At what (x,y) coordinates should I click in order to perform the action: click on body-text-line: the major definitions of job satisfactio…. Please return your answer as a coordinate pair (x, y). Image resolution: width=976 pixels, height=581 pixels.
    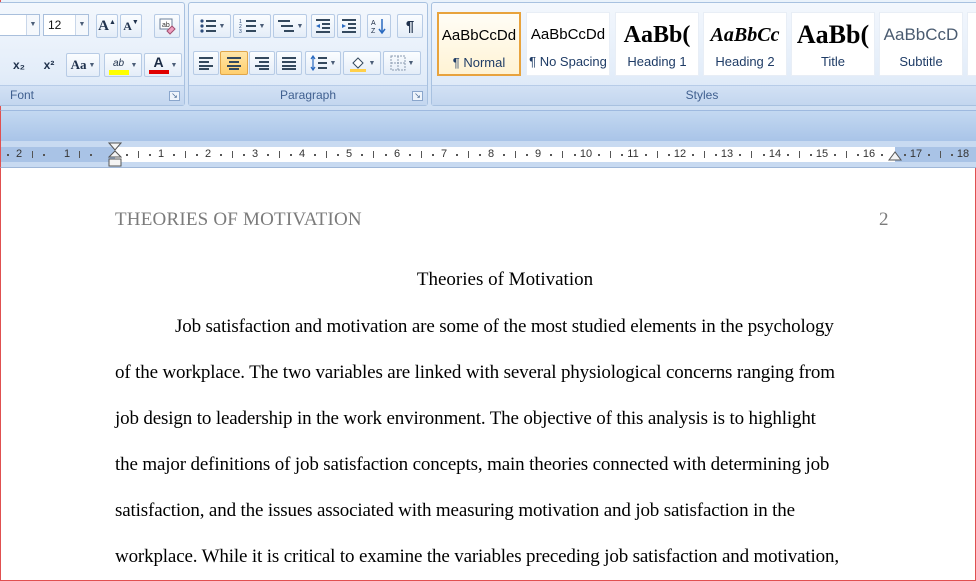
    Looking at the image, I should click on (472, 464).